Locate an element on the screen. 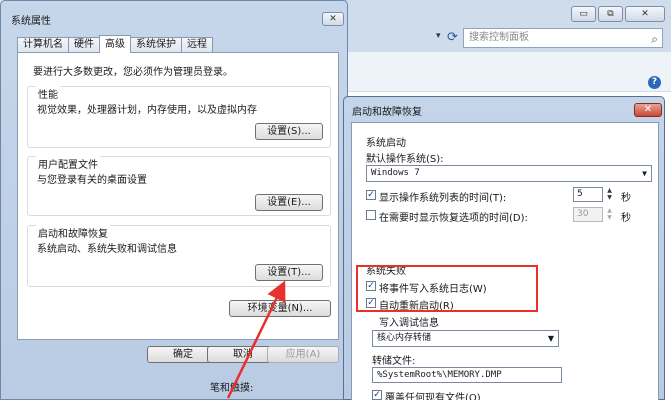 Image resolution: width=671 pixels, height=400 pixels. restore-button: ⧉ is located at coordinates (610, 14).